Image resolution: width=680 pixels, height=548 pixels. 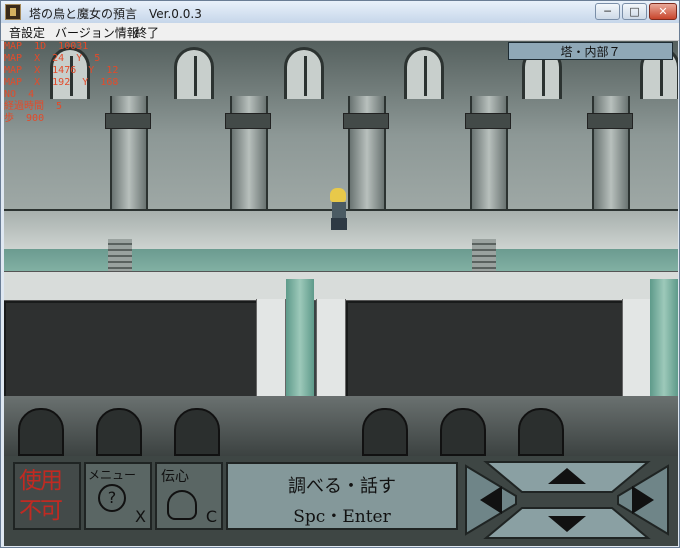 What do you see at coordinates (567, 477) in the screenshot?
I see `arrow-up-icon` at bounding box center [567, 477].